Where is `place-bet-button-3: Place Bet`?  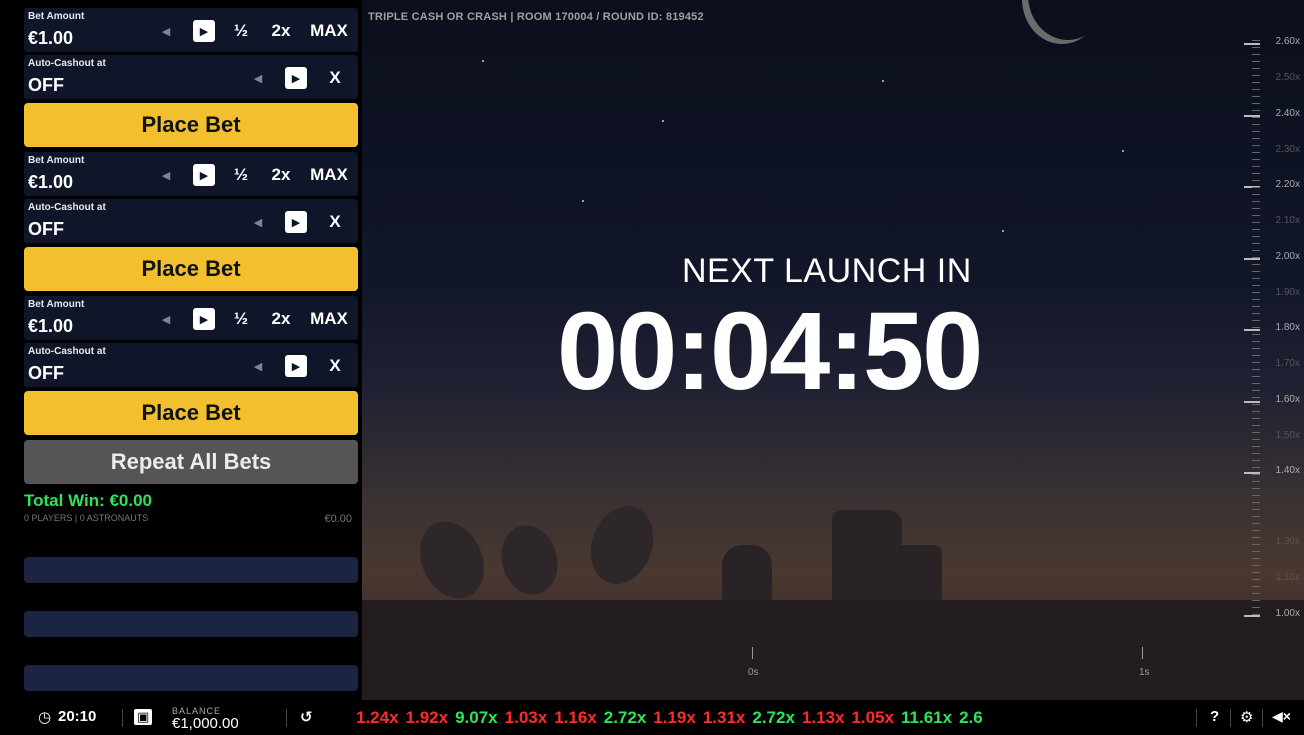
place-bet-button-3: Place Bet is located at coordinates (191, 413).